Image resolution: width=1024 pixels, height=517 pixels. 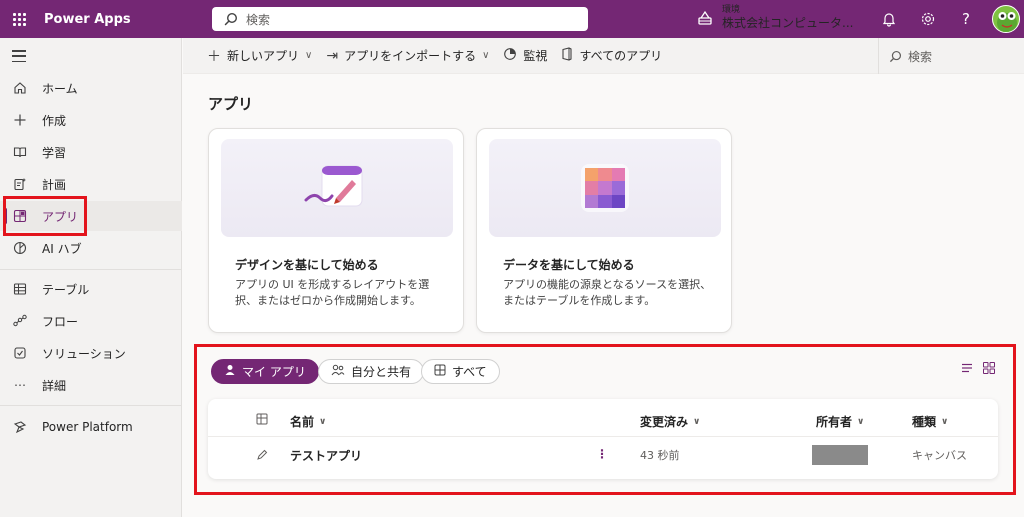 What do you see at coordinates (332, 292) in the screenshot?
I see `card-description: アプリの UI を形成するレイアウトを選択、またはゼロから作成開始します。` at bounding box center [332, 292].